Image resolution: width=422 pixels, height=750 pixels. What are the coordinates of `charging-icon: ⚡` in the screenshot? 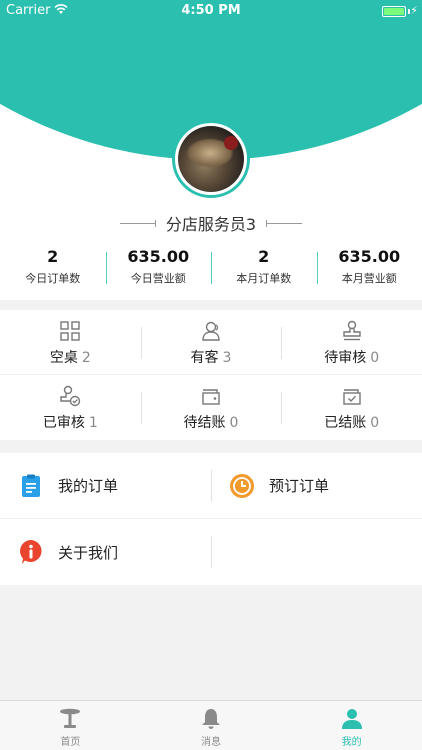 It's located at (414, 10).